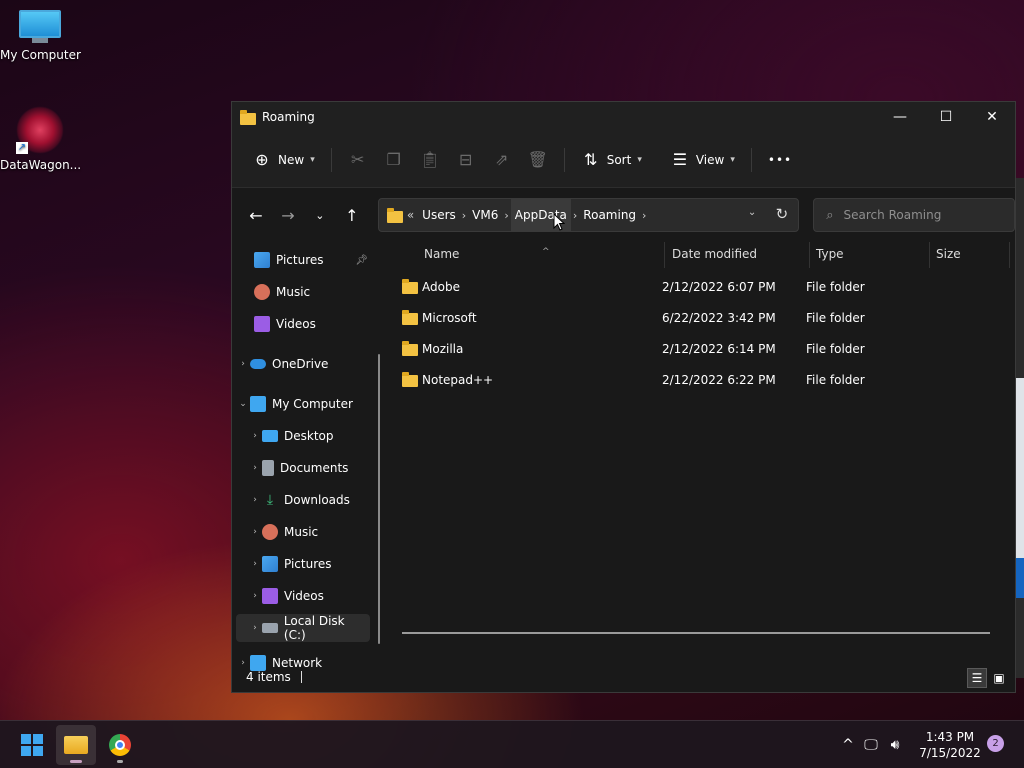 The image size is (1024, 768). I want to click on details-view-button: ☰, so click(977, 678).